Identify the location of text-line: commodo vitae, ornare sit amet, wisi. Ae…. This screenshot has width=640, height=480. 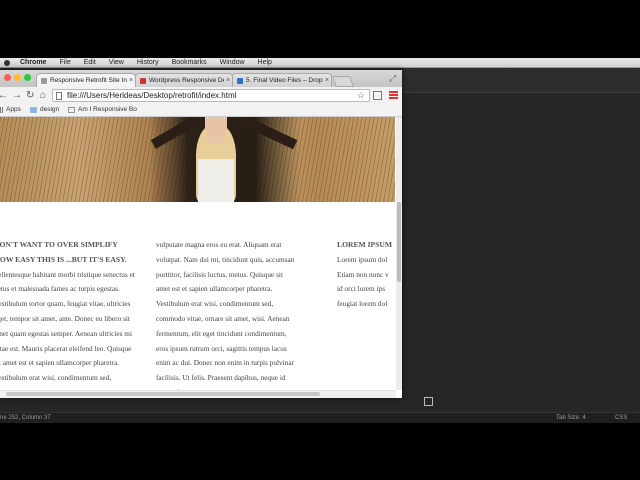
(223, 318).